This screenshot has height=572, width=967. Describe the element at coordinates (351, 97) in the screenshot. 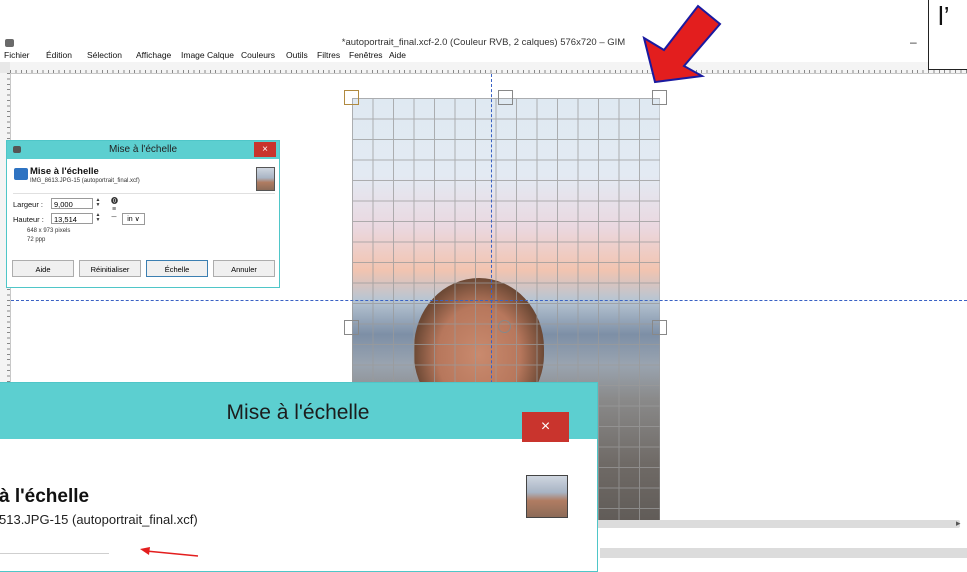

I see `scale-handle-top-left` at that location.